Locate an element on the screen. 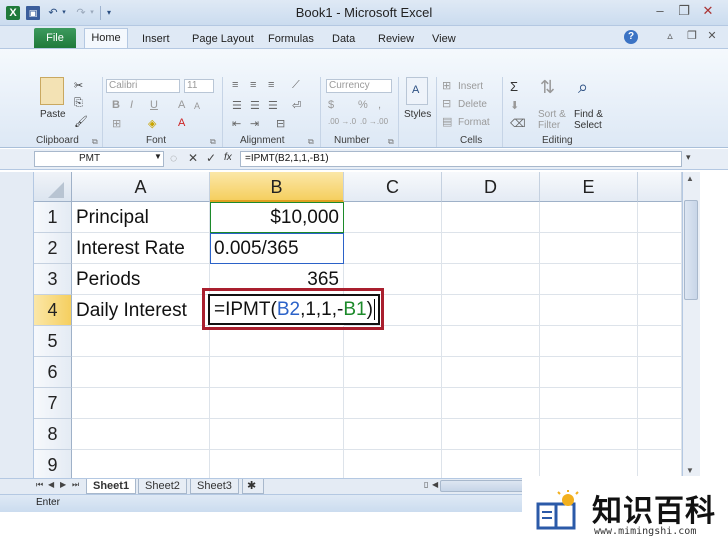 The image size is (728, 546). cell-f7 is located at coordinates (660, 403).